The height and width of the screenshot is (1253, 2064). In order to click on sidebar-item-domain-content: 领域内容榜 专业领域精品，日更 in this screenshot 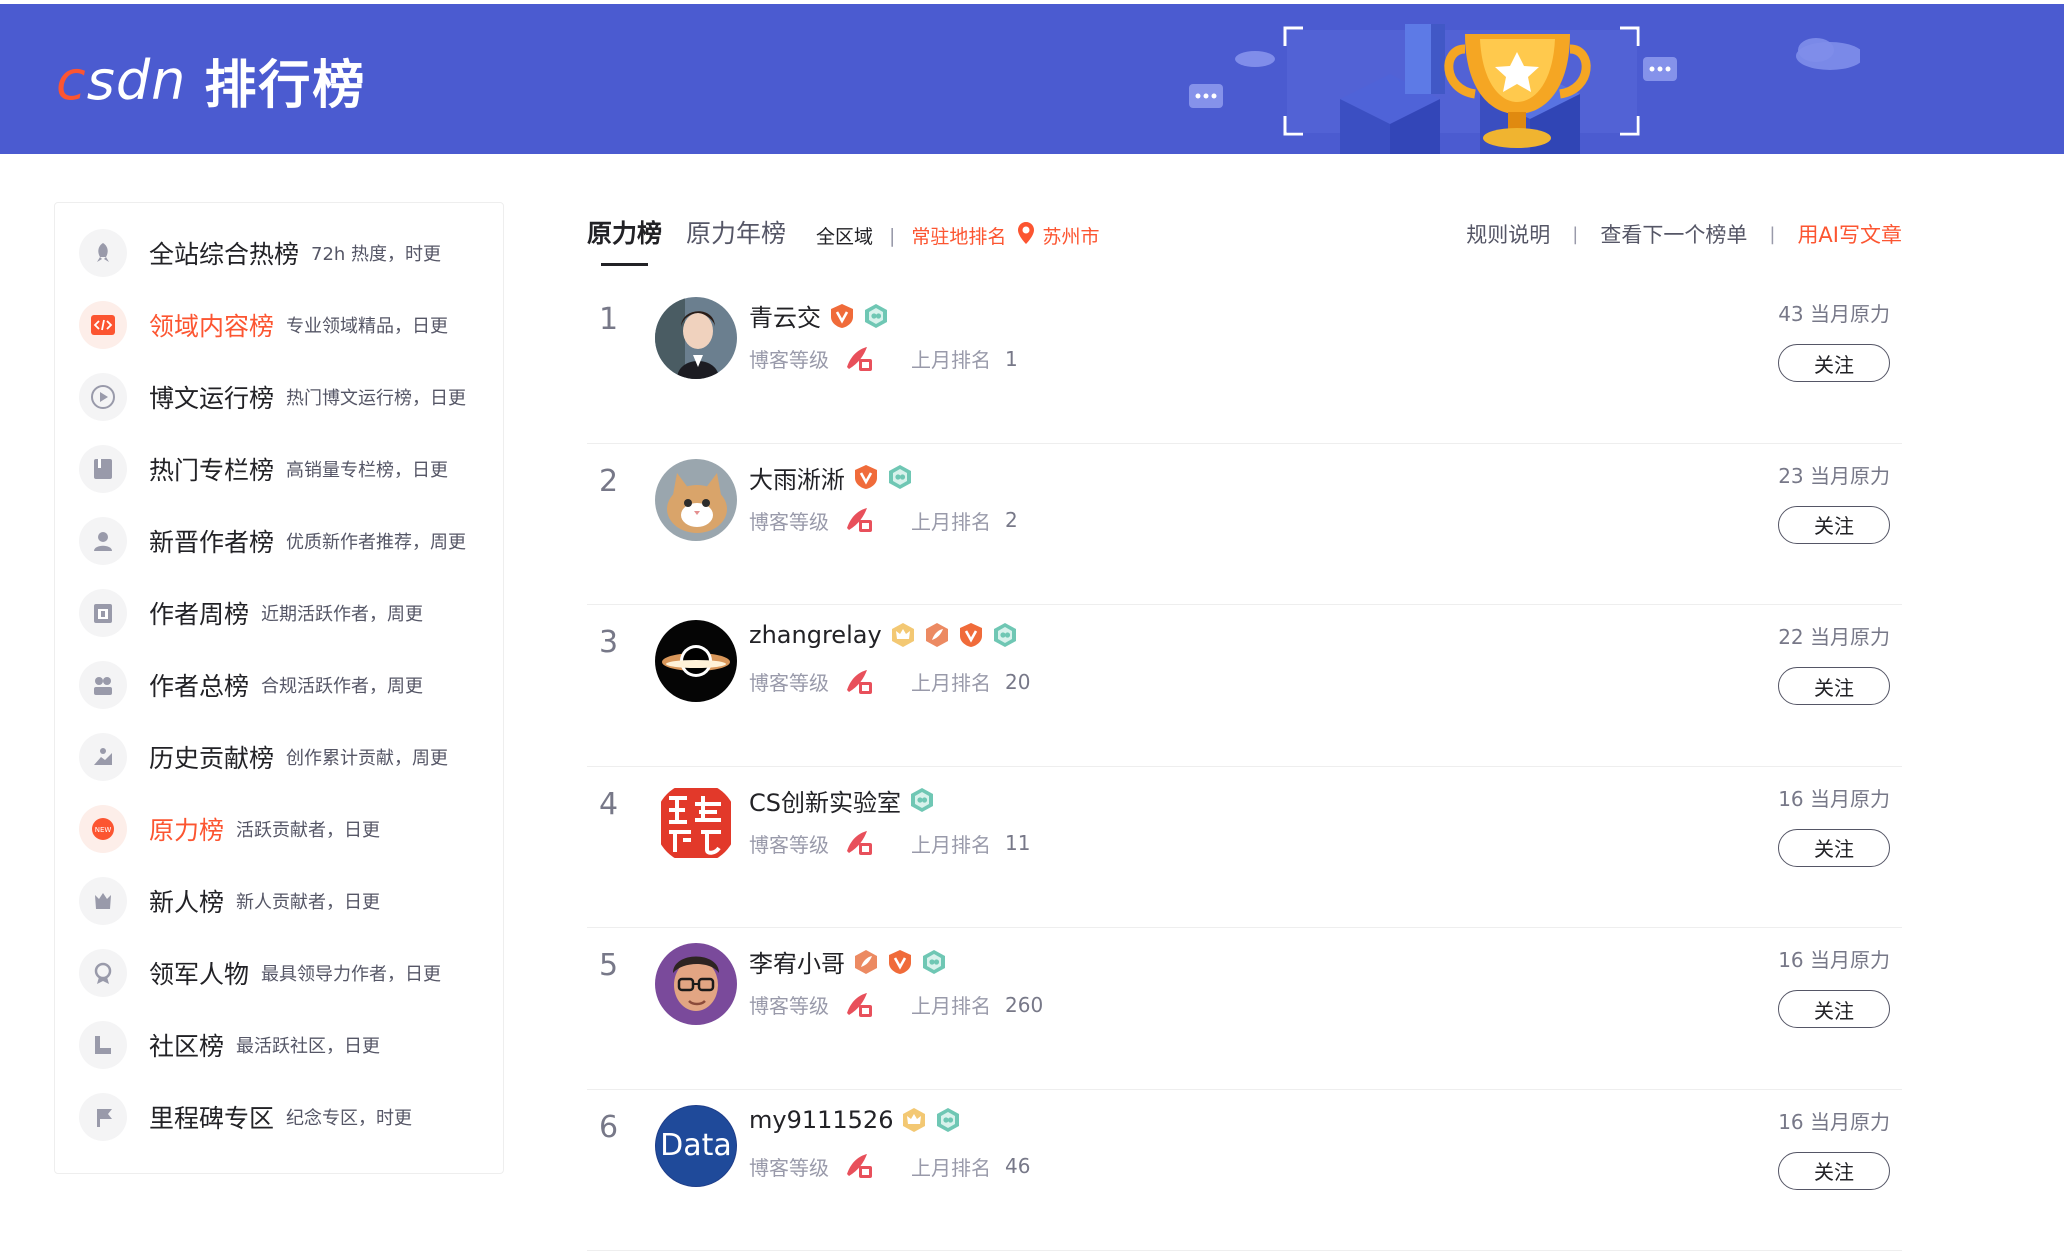, I will do `click(263, 325)`.